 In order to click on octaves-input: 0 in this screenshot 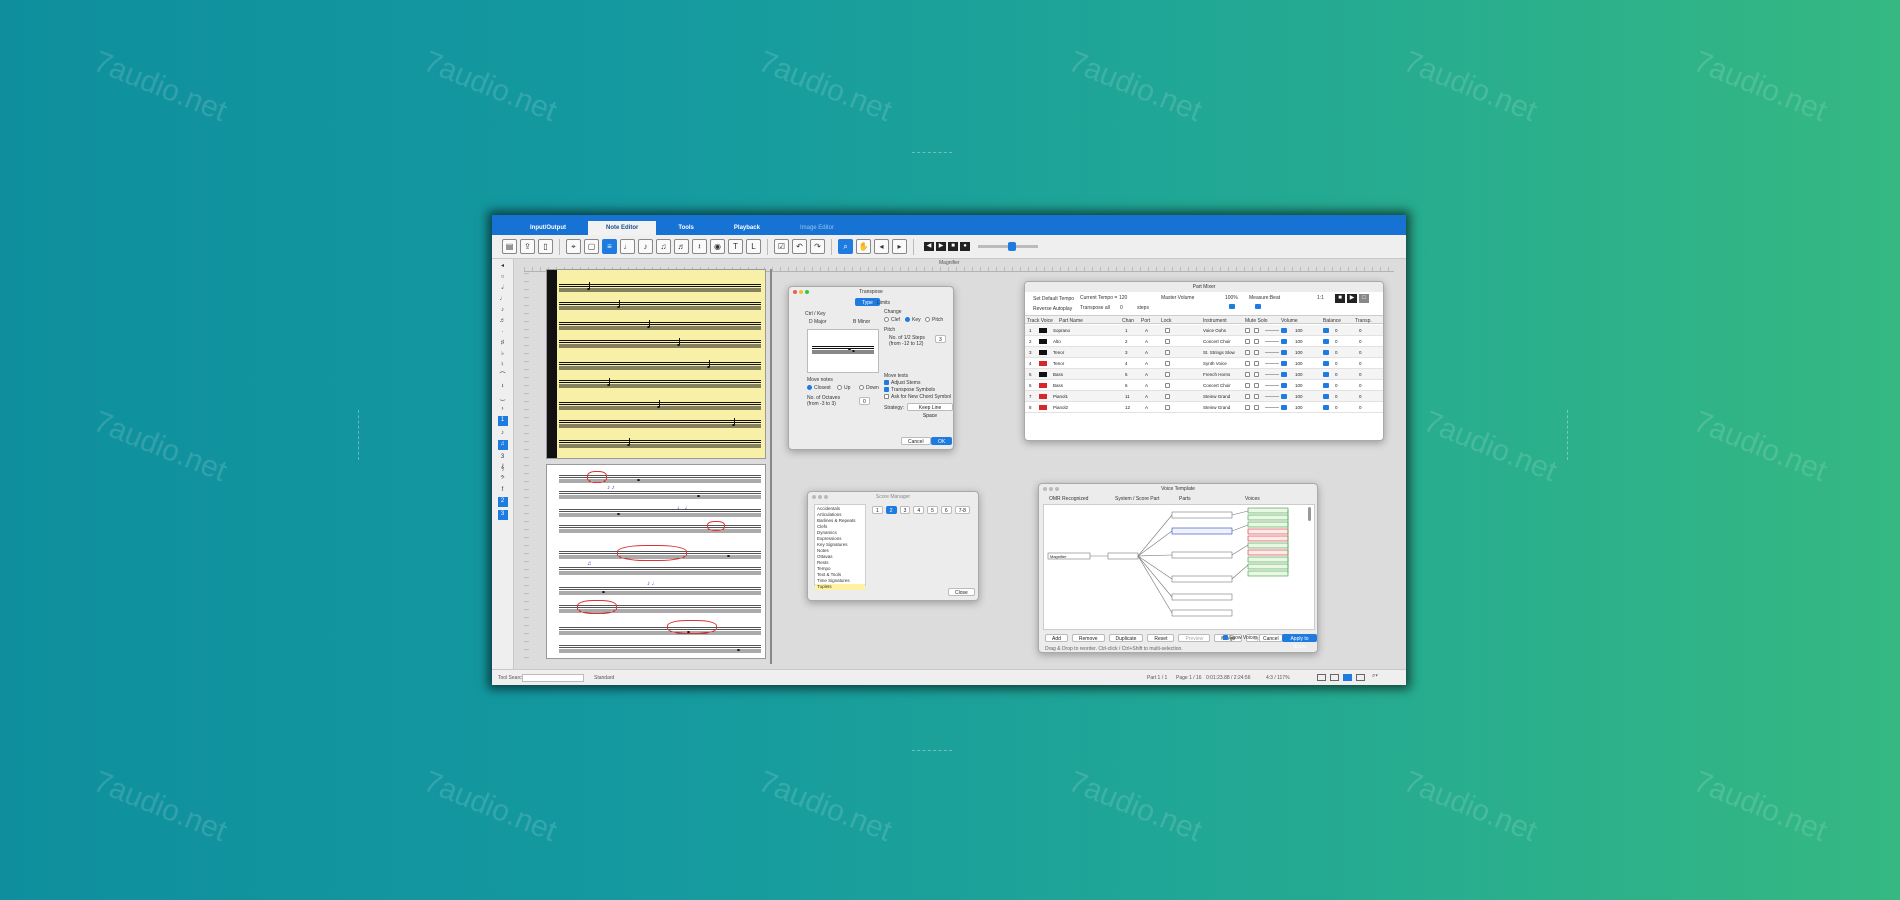, I will do `click(864, 401)`.